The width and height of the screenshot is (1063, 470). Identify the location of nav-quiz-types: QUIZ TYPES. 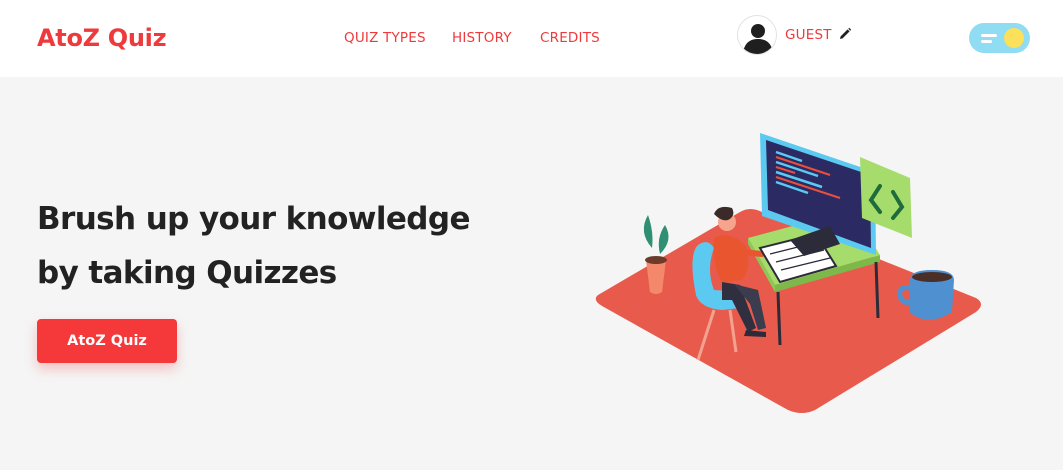
(385, 38).